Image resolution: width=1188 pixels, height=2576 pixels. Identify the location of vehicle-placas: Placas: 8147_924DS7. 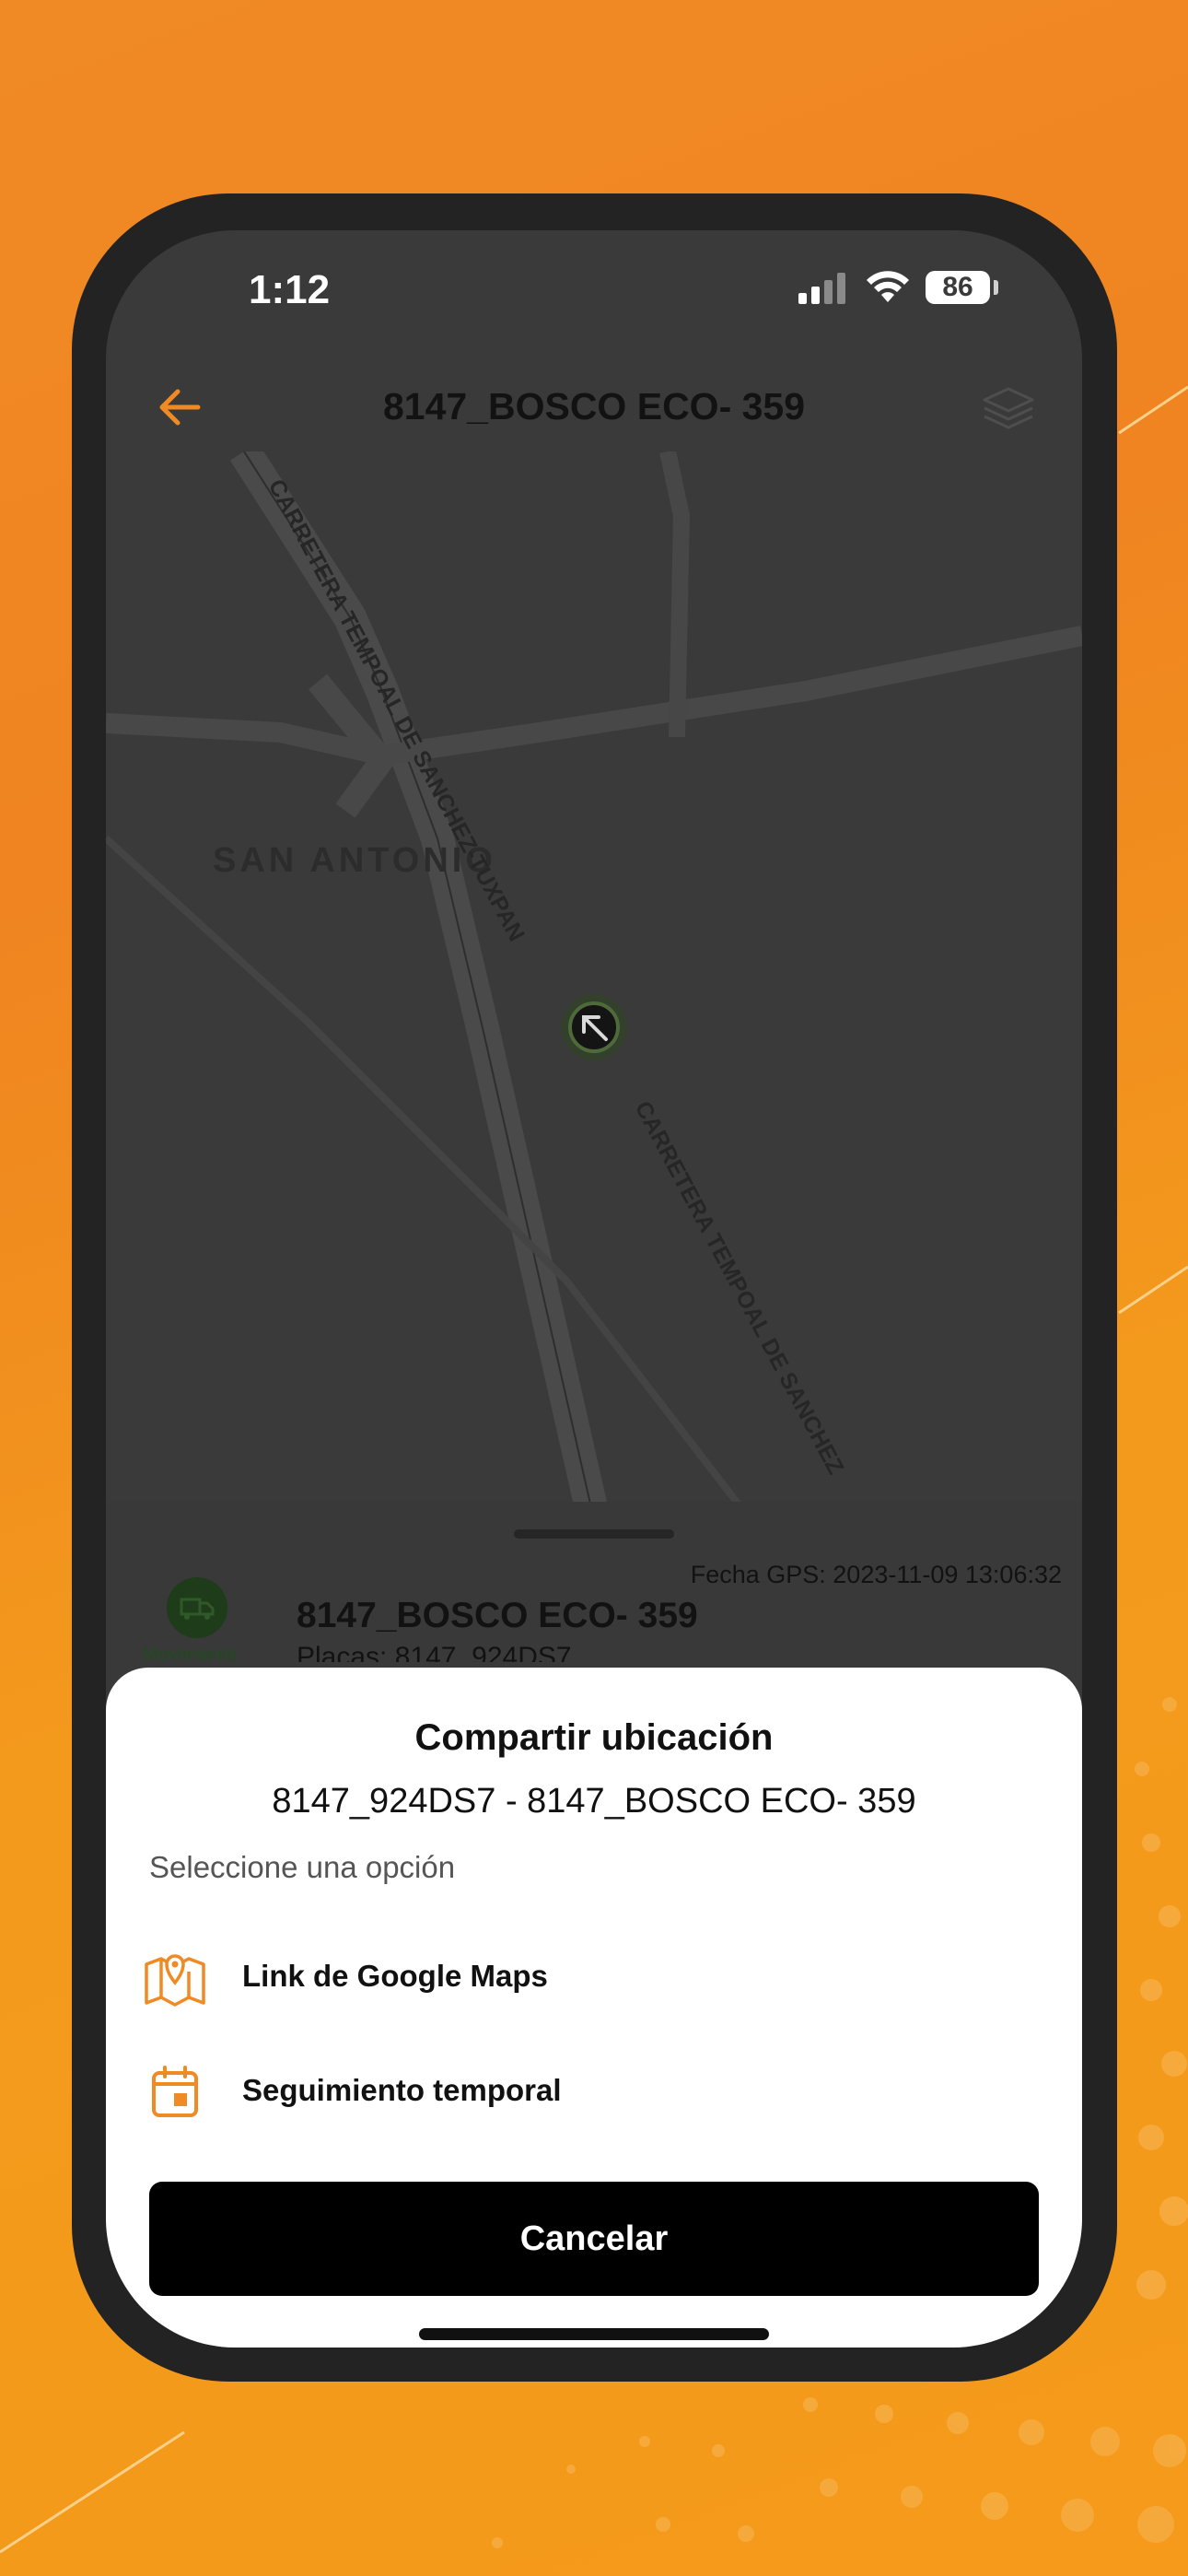
(434, 1652).